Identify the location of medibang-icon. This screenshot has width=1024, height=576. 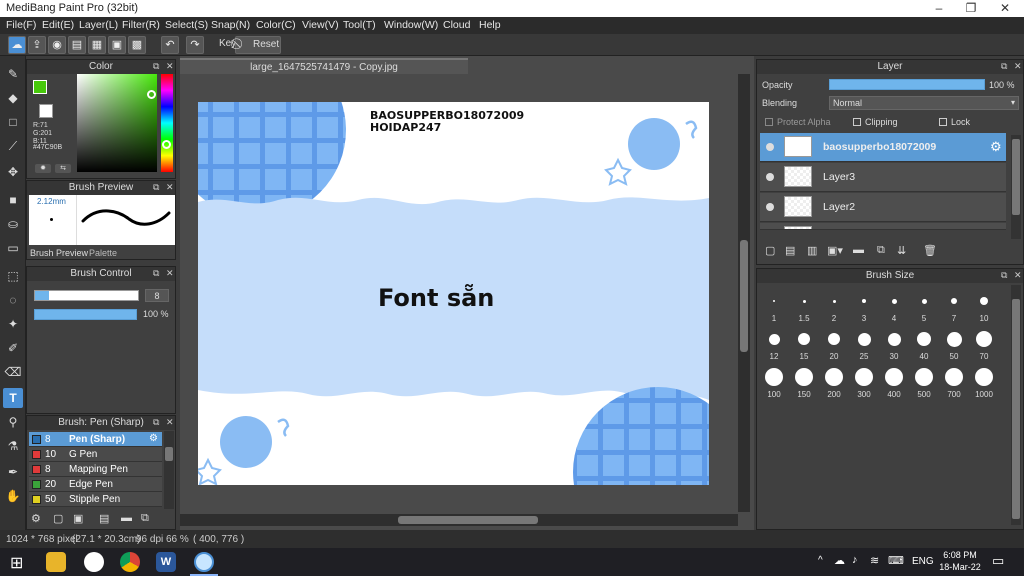
(204, 562).